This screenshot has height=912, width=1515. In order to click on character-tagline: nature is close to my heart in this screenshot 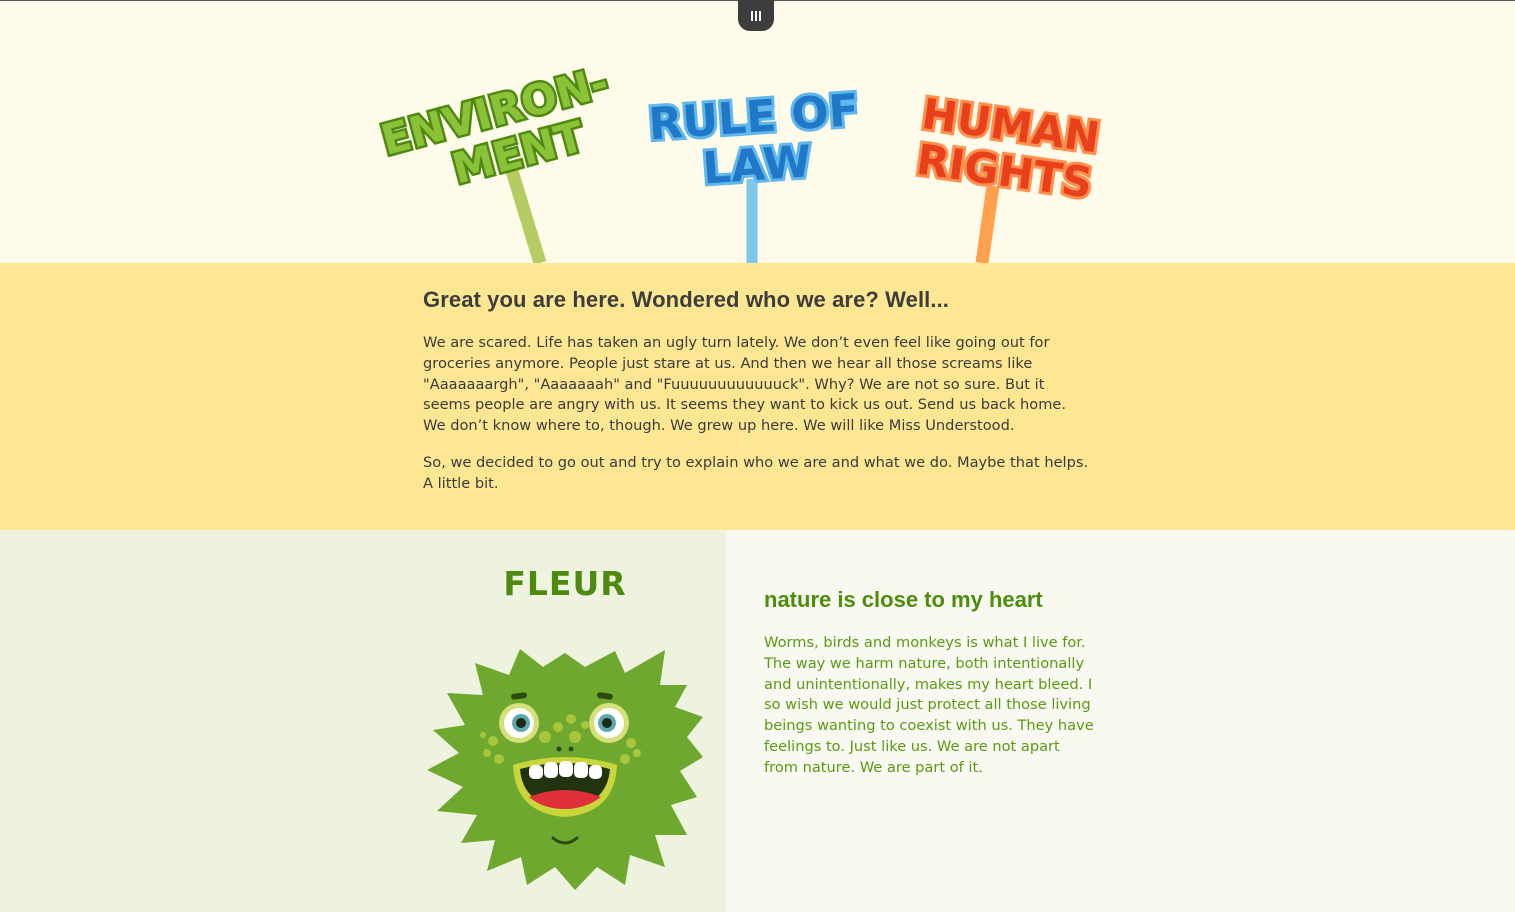, I will do `click(903, 599)`.